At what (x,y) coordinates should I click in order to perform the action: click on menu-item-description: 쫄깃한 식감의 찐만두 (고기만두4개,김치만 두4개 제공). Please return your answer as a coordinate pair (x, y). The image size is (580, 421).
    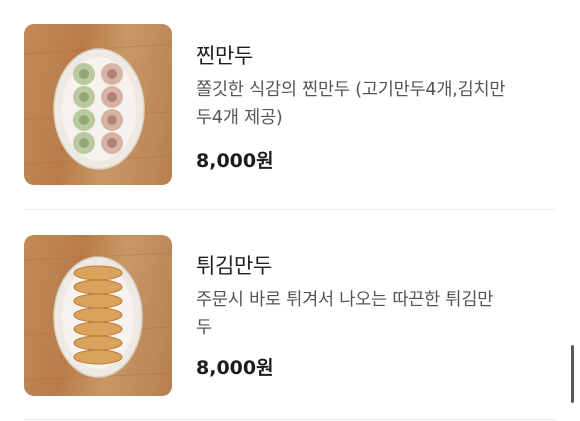
    Looking at the image, I should click on (376, 104).